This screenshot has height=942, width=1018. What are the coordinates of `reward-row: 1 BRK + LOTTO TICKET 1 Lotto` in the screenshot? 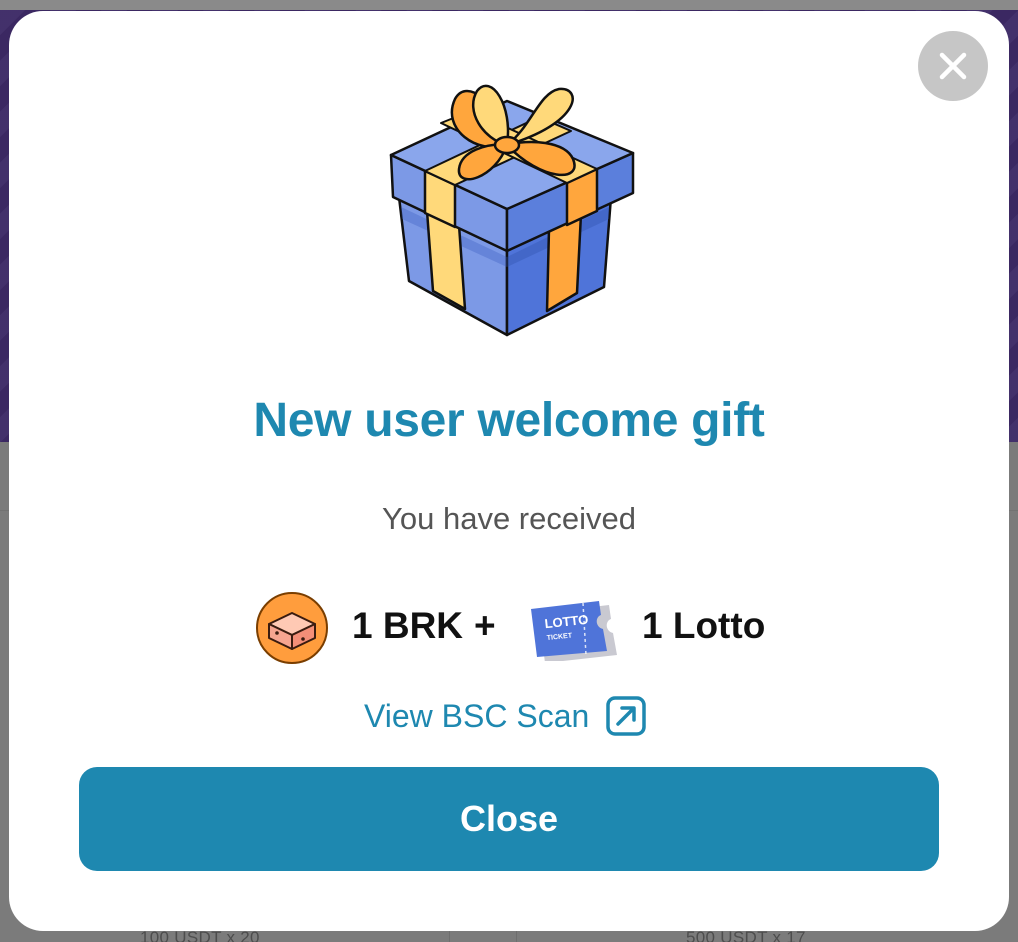 It's located at (509, 629).